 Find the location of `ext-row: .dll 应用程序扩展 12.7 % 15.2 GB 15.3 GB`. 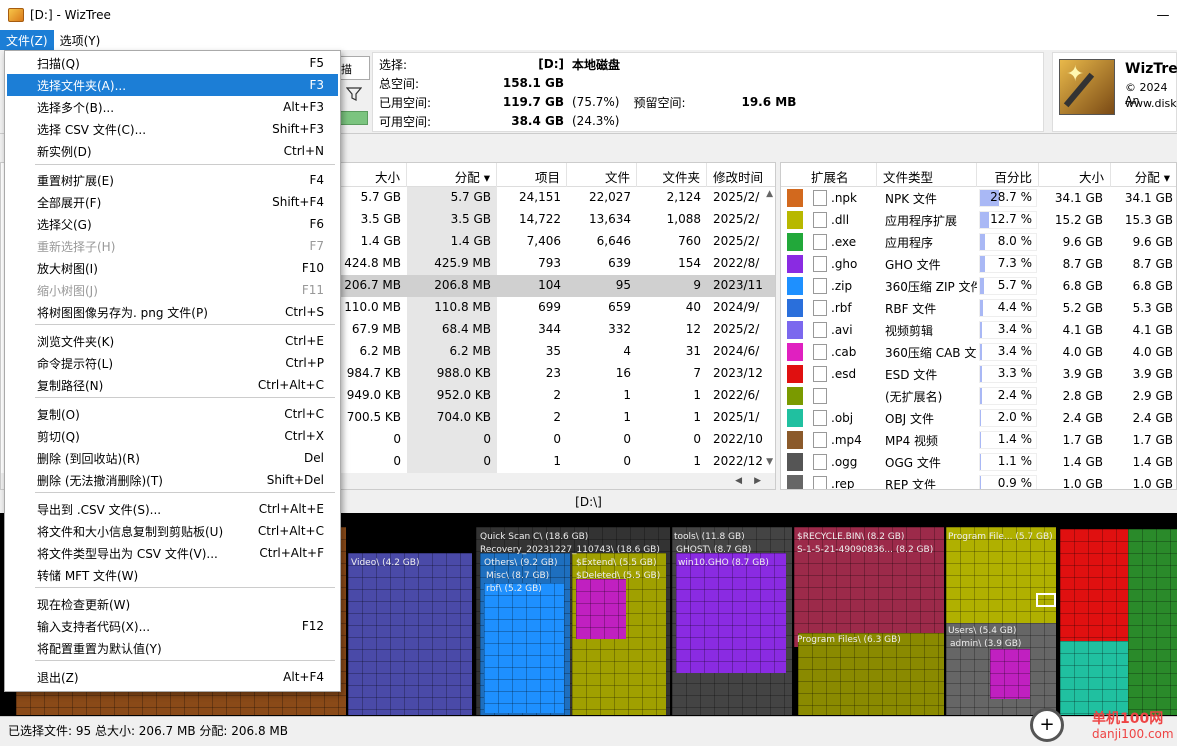

ext-row: .dll 应用程序扩展 12.7 % 15.2 GB 15.3 GB is located at coordinates (978, 220).